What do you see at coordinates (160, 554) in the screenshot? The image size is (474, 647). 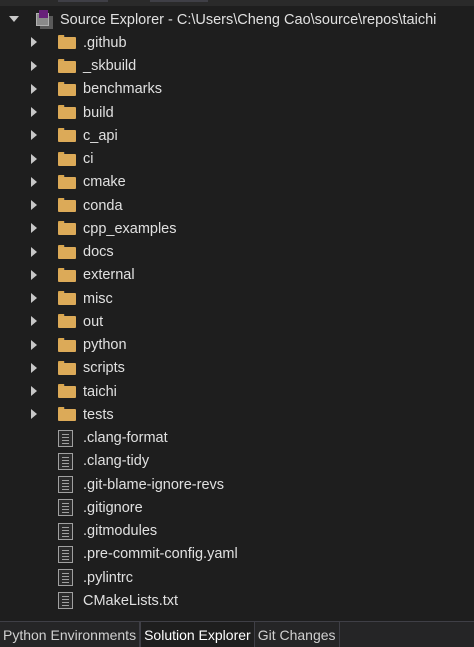 I see `file-label: .pre-commit-config.yaml` at bounding box center [160, 554].